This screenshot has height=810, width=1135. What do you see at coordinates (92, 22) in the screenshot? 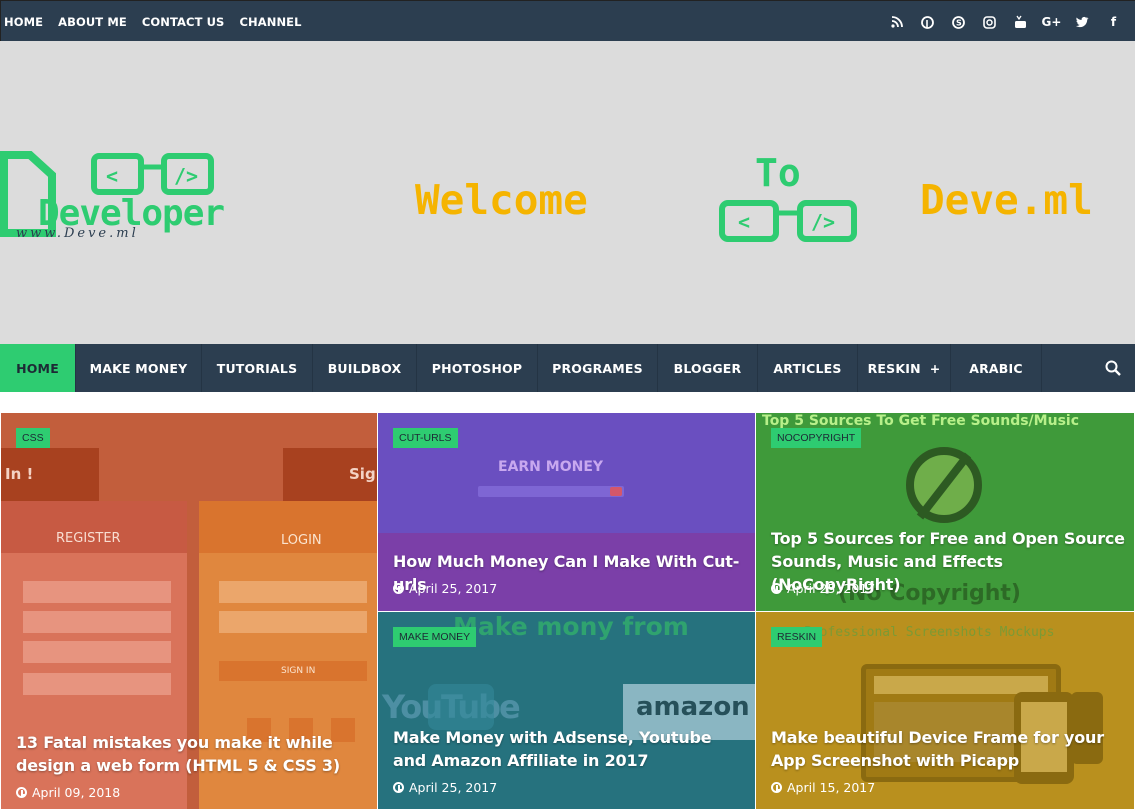
I see `top-nav-about-me: ABOUT ME` at bounding box center [92, 22].